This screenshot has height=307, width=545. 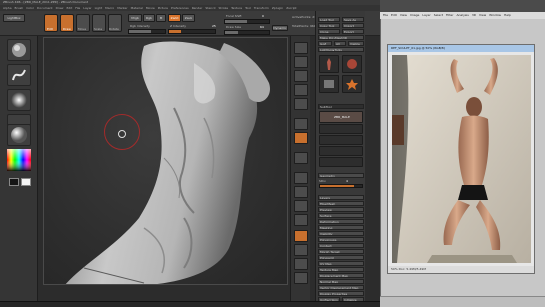 I want to click on rotate-view-icon, so click(x=301, y=220).